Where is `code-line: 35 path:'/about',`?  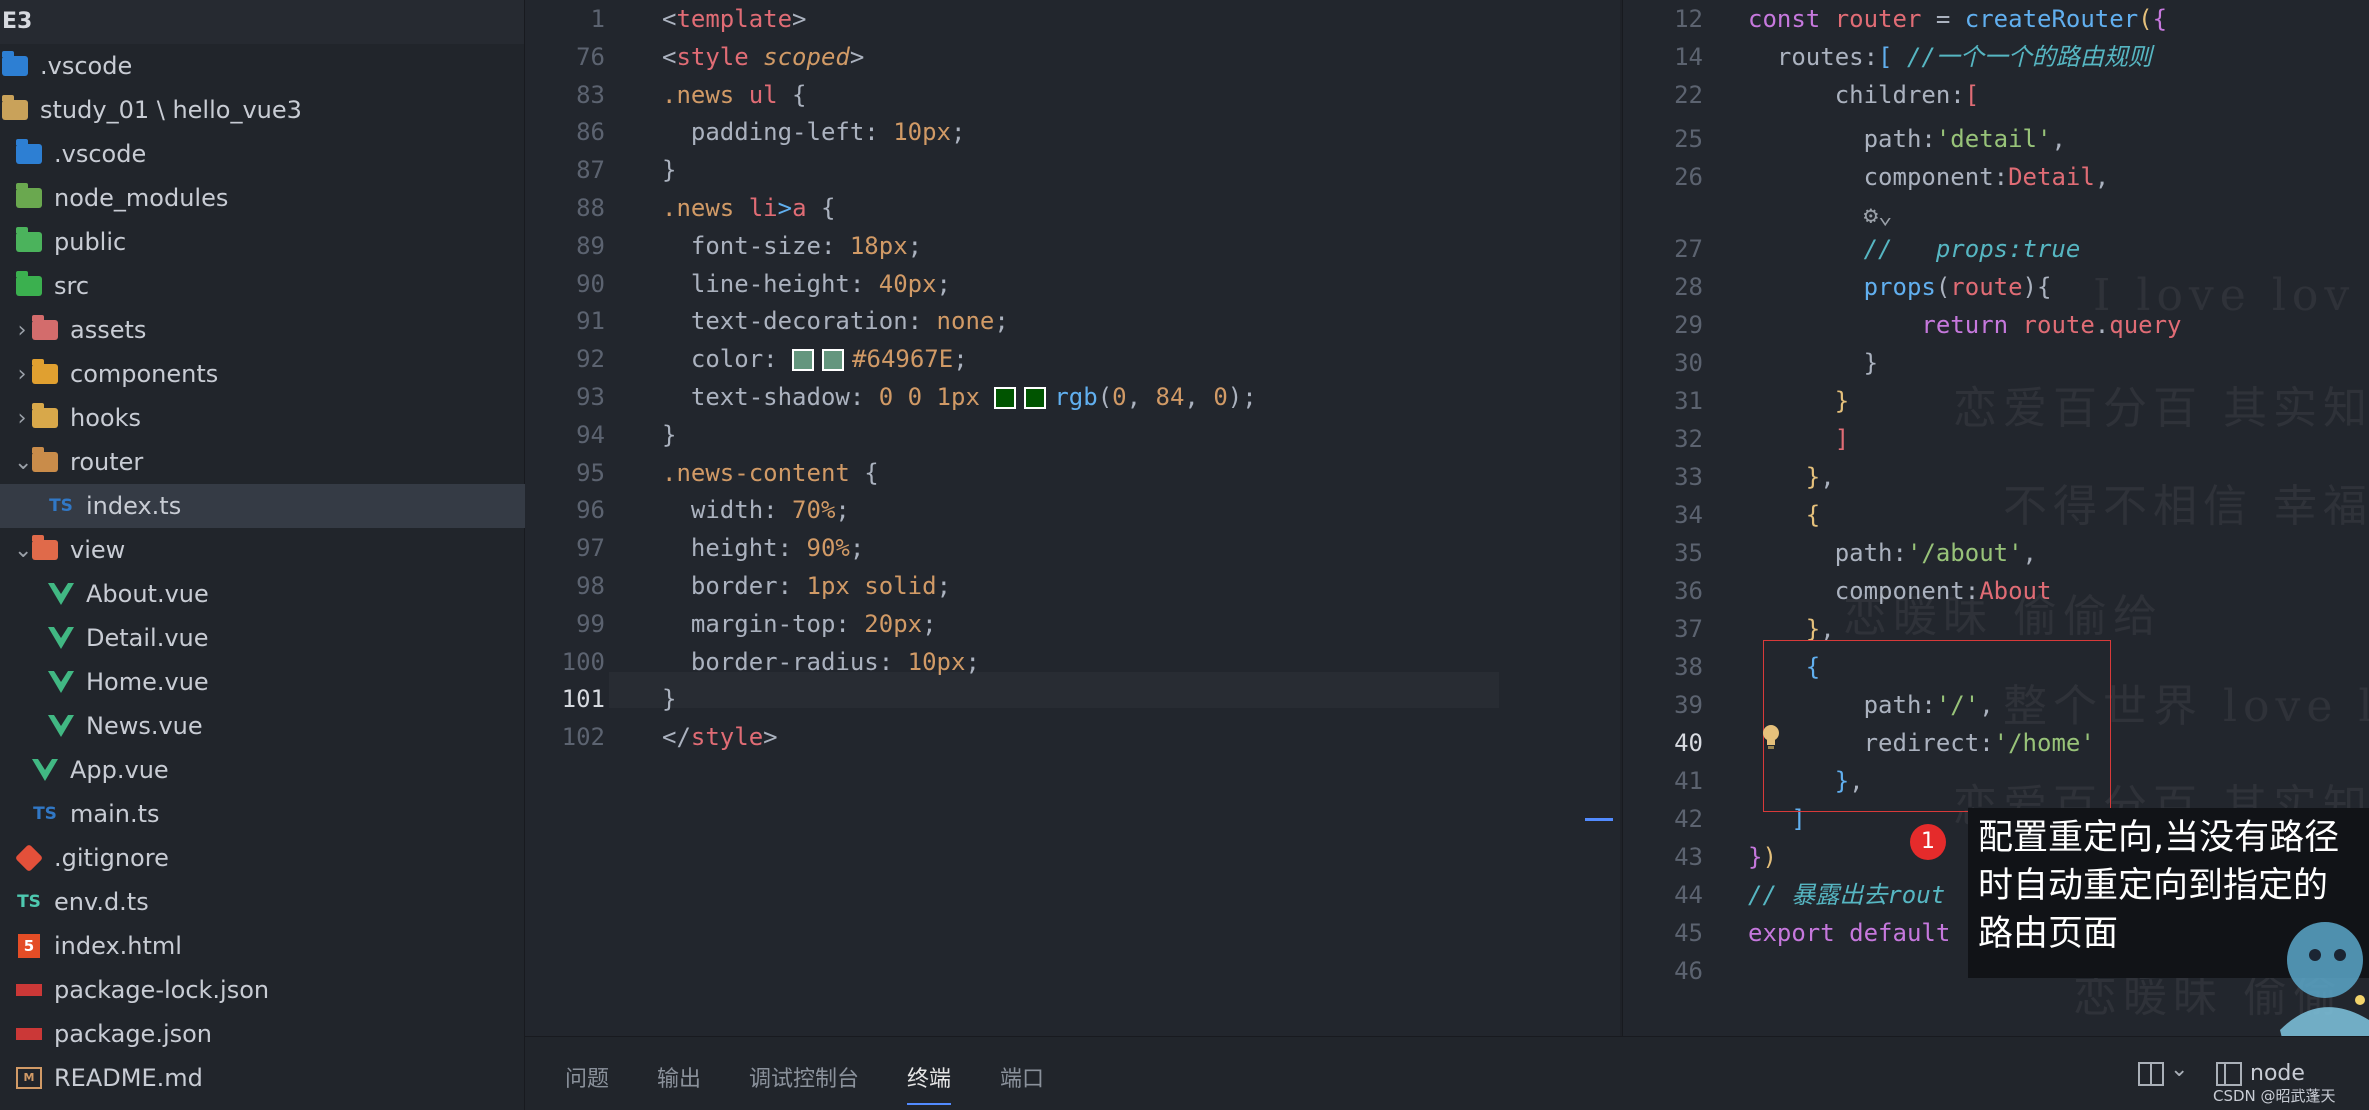 code-line: 35 path:'/about', is located at coordinates (1996, 553).